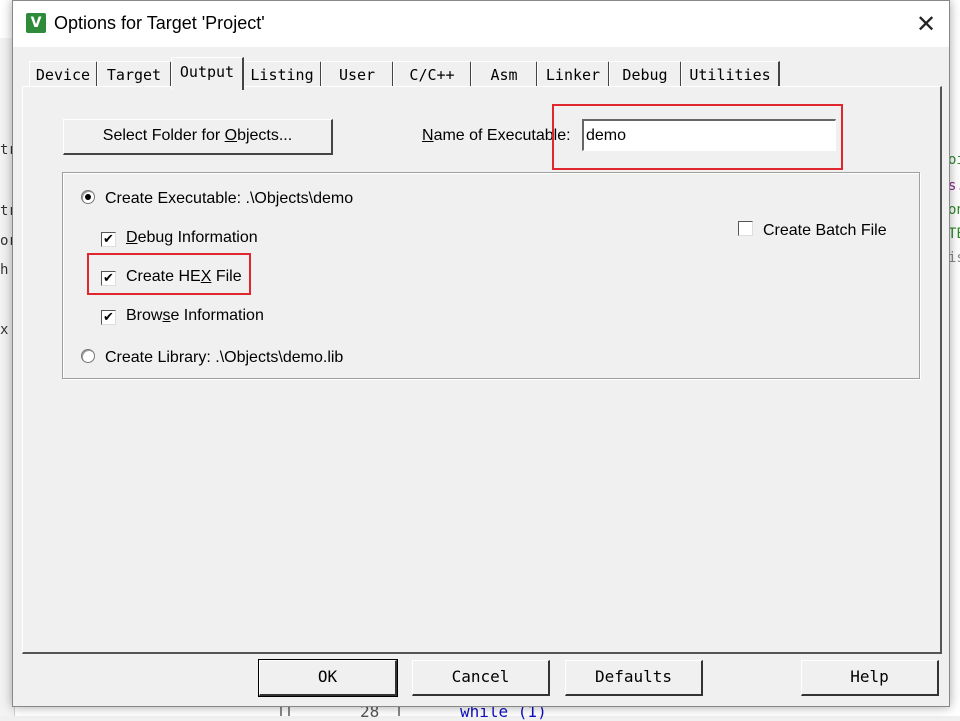  What do you see at coordinates (217, 315) in the screenshot?
I see `browse-label-rest: e Information` at bounding box center [217, 315].